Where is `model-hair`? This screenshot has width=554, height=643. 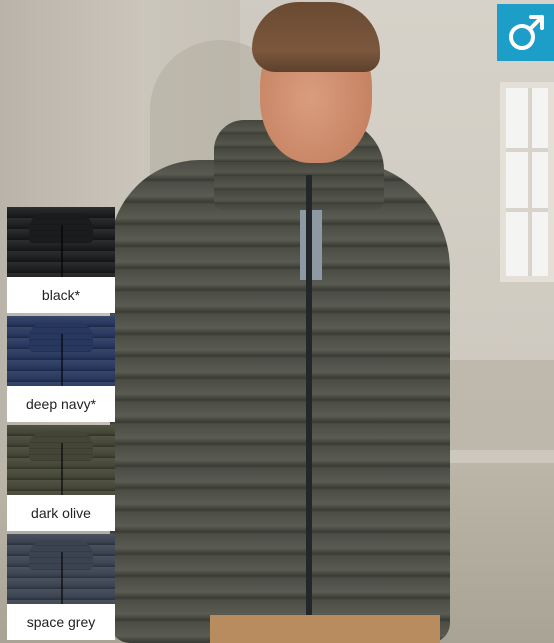
model-hair is located at coordinates (316, 37).